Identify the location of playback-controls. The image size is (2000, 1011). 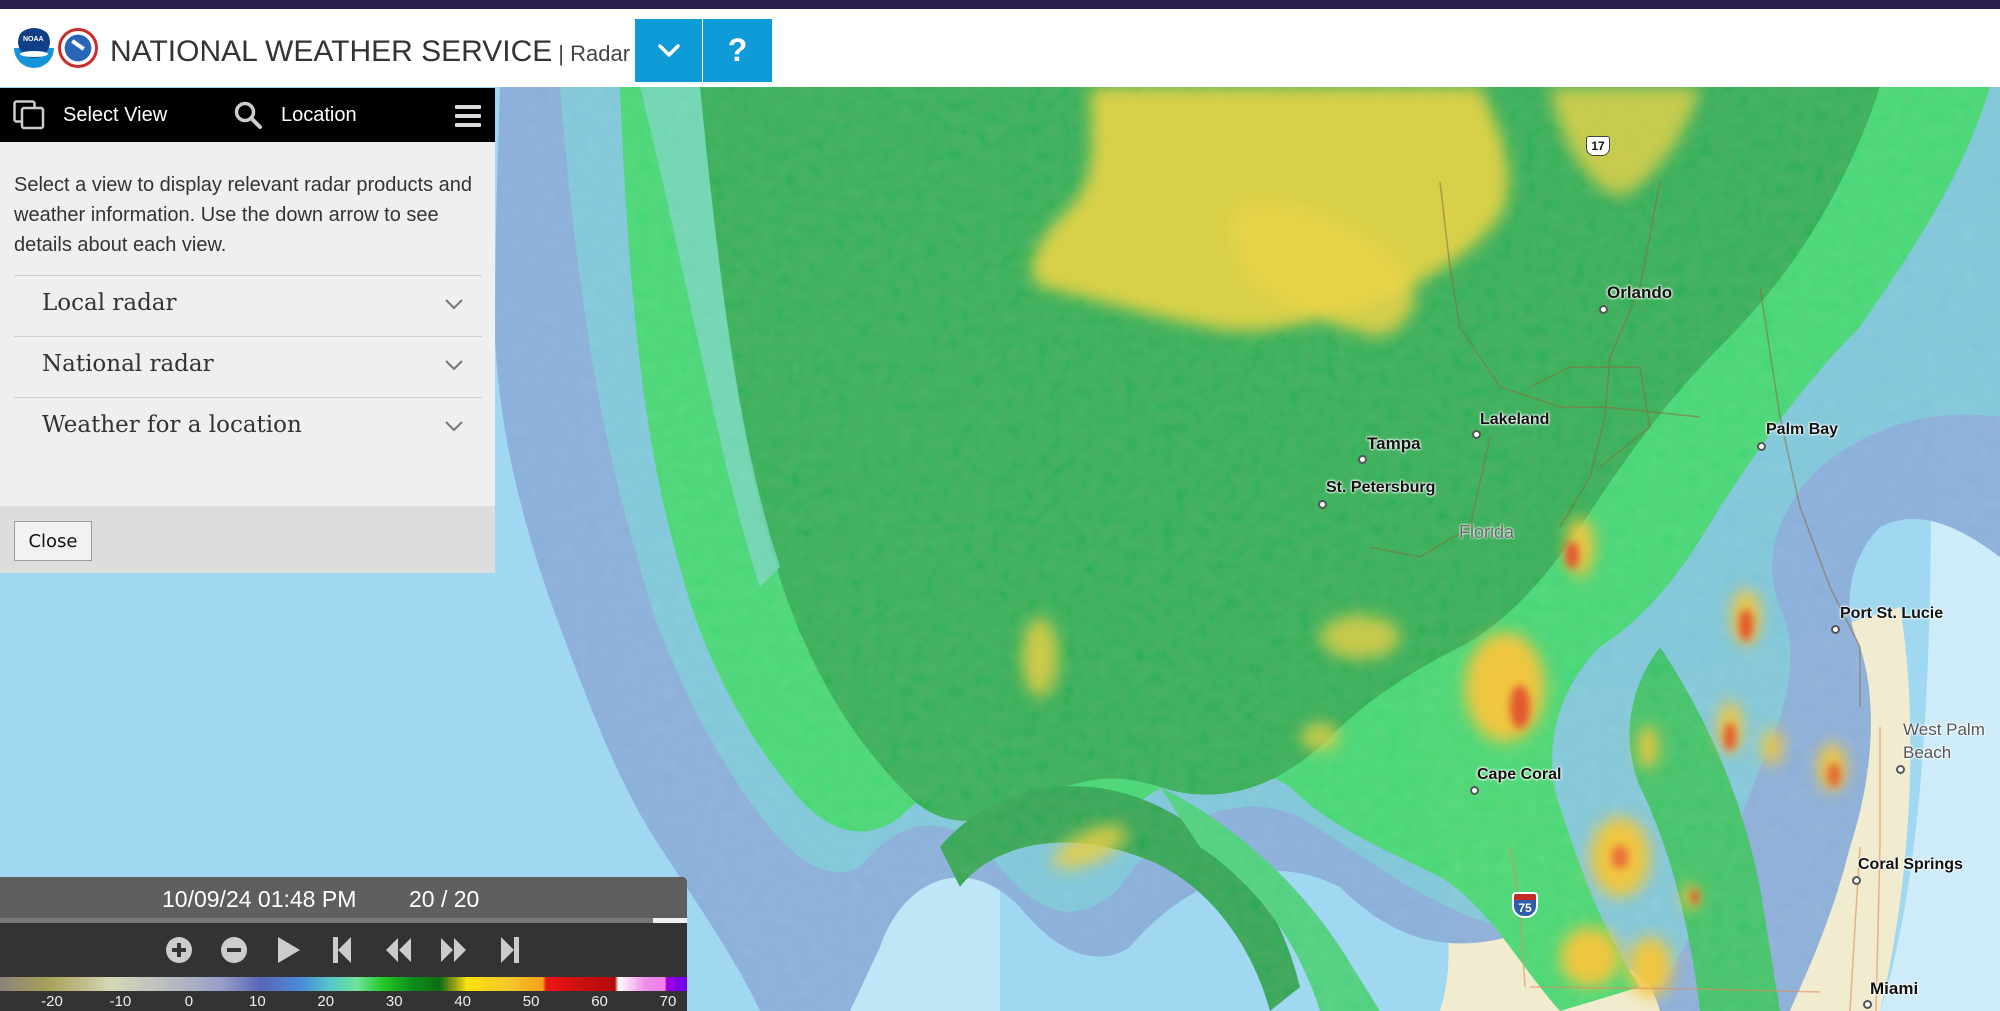
(343, 949).